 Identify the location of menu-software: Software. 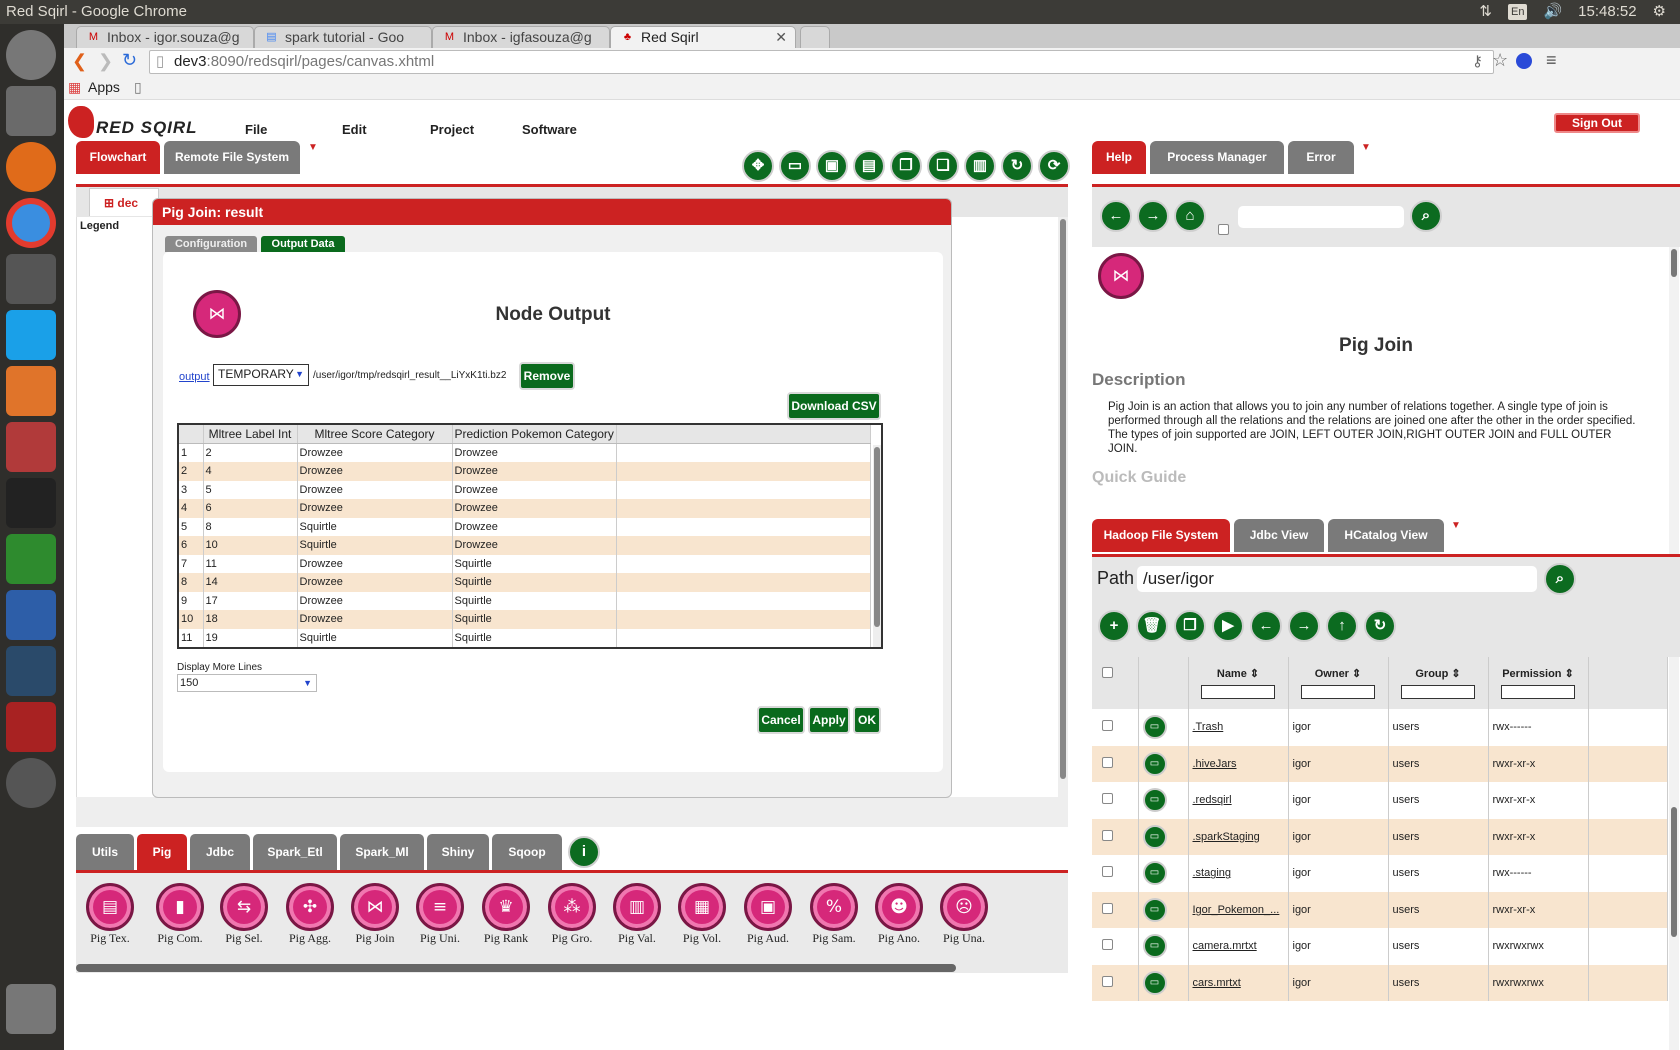
(549, 129).